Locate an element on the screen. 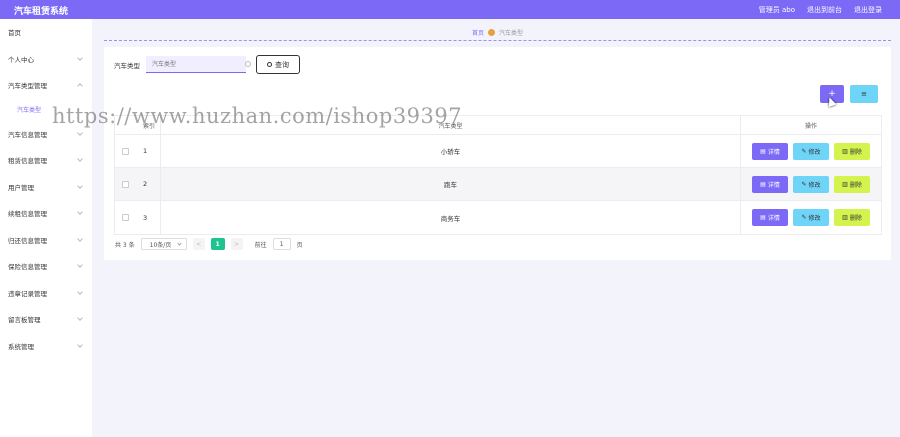 The width and height of the screenshot is (900, 437). app-title: 汽车租赁系统 is located at coordinates (41, 12).